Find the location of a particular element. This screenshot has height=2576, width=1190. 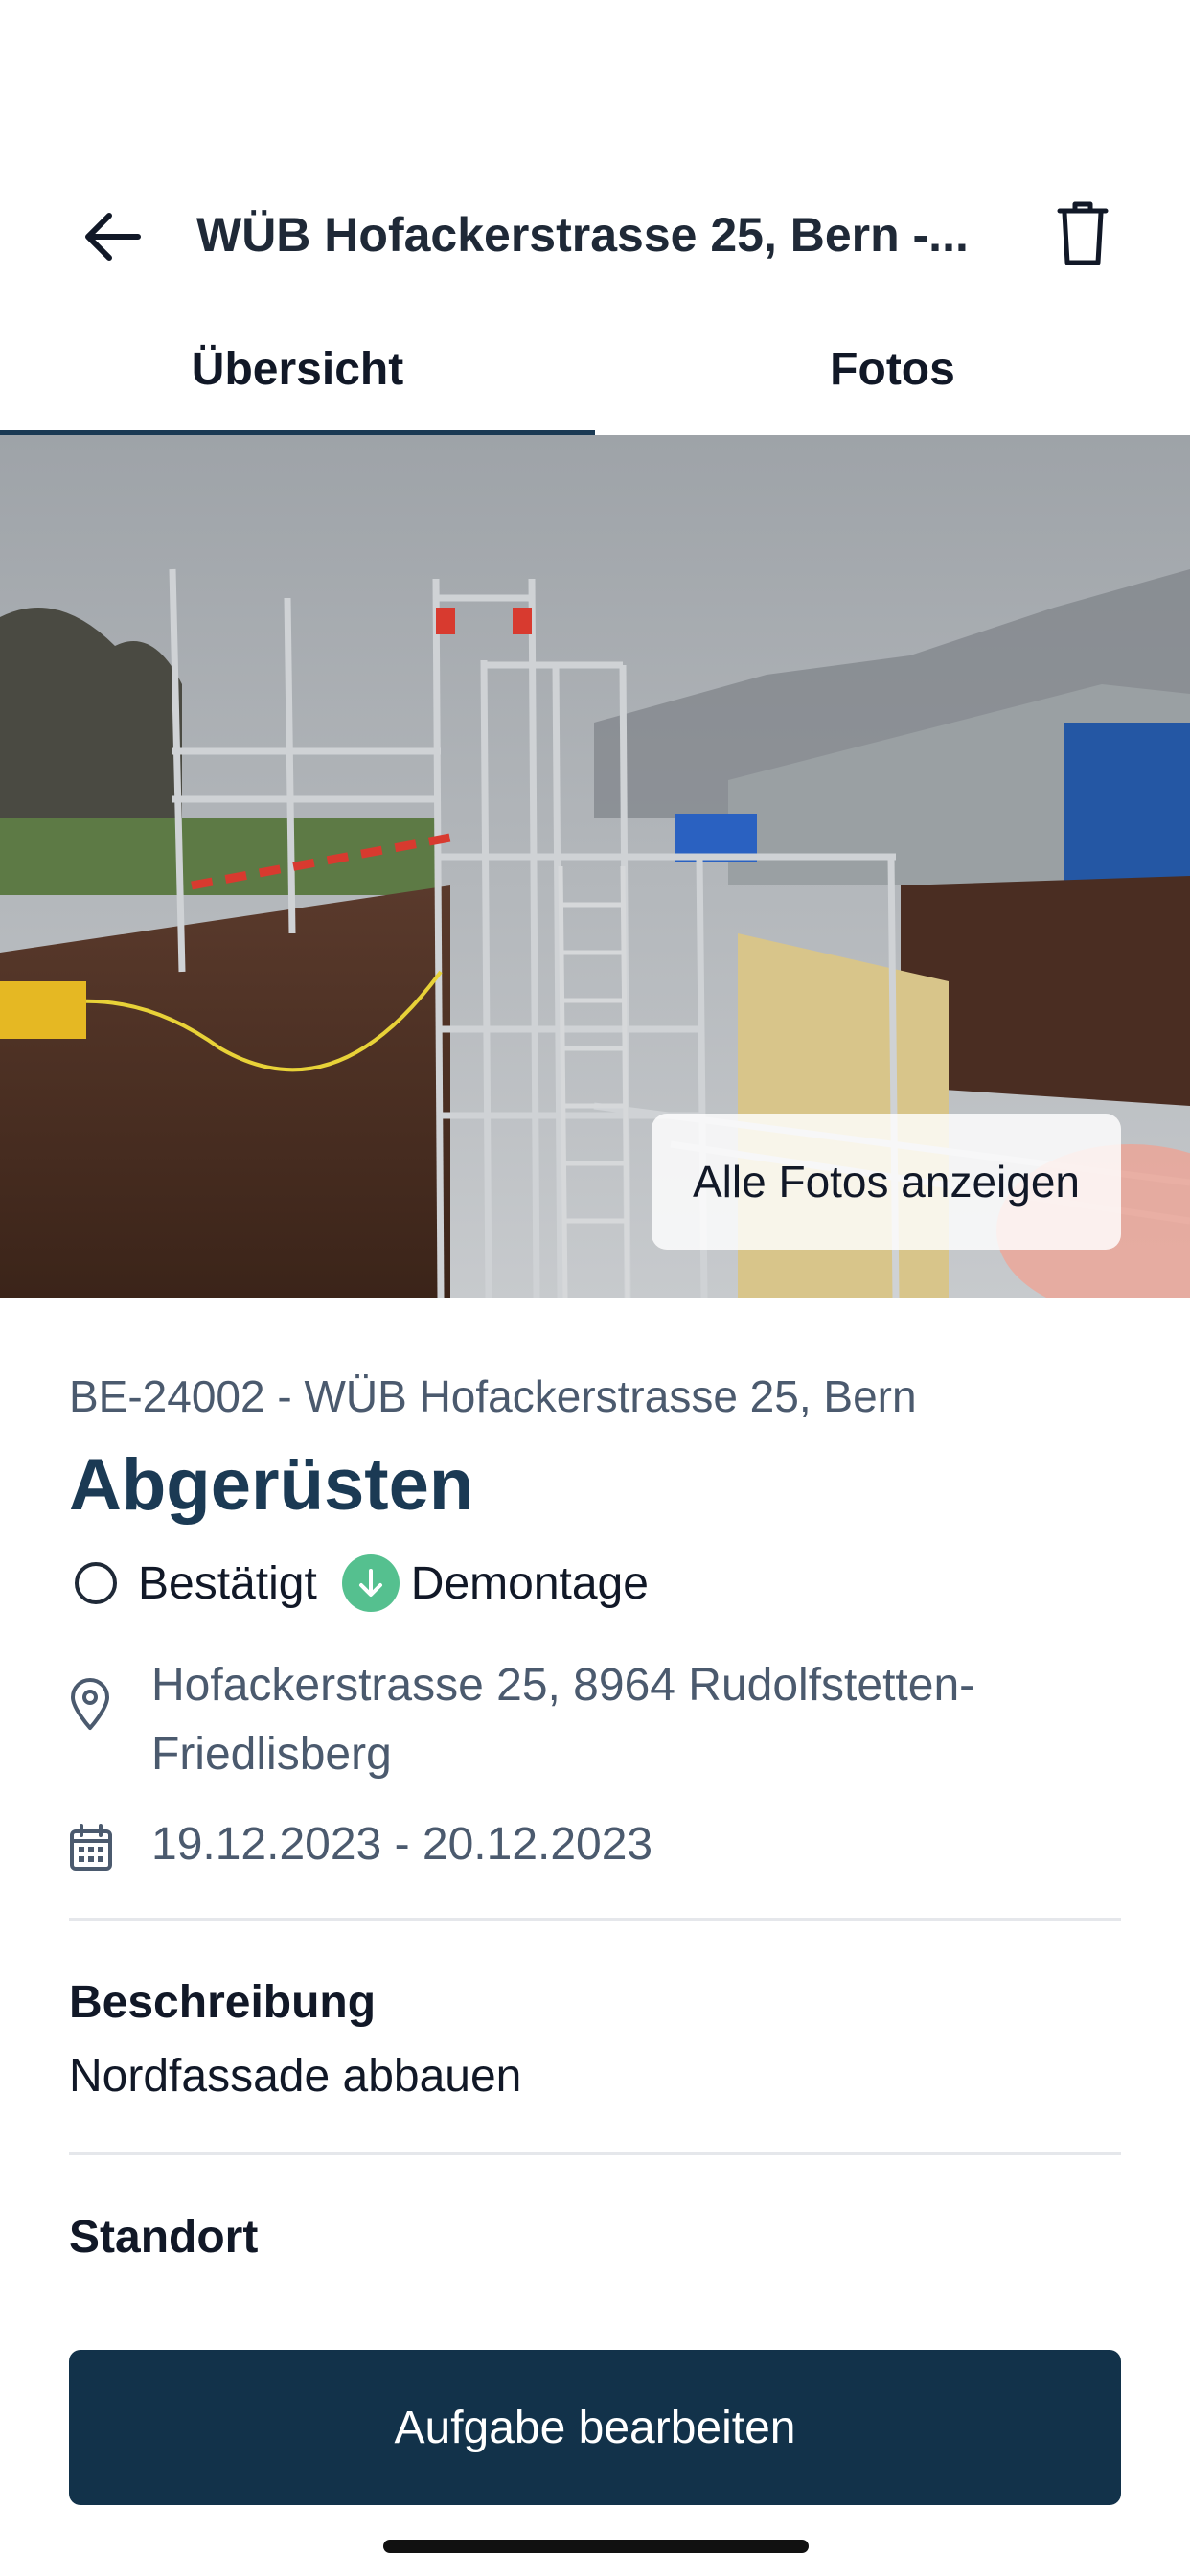

description-label: Beschreibung is located at coordinates (223, 2003).